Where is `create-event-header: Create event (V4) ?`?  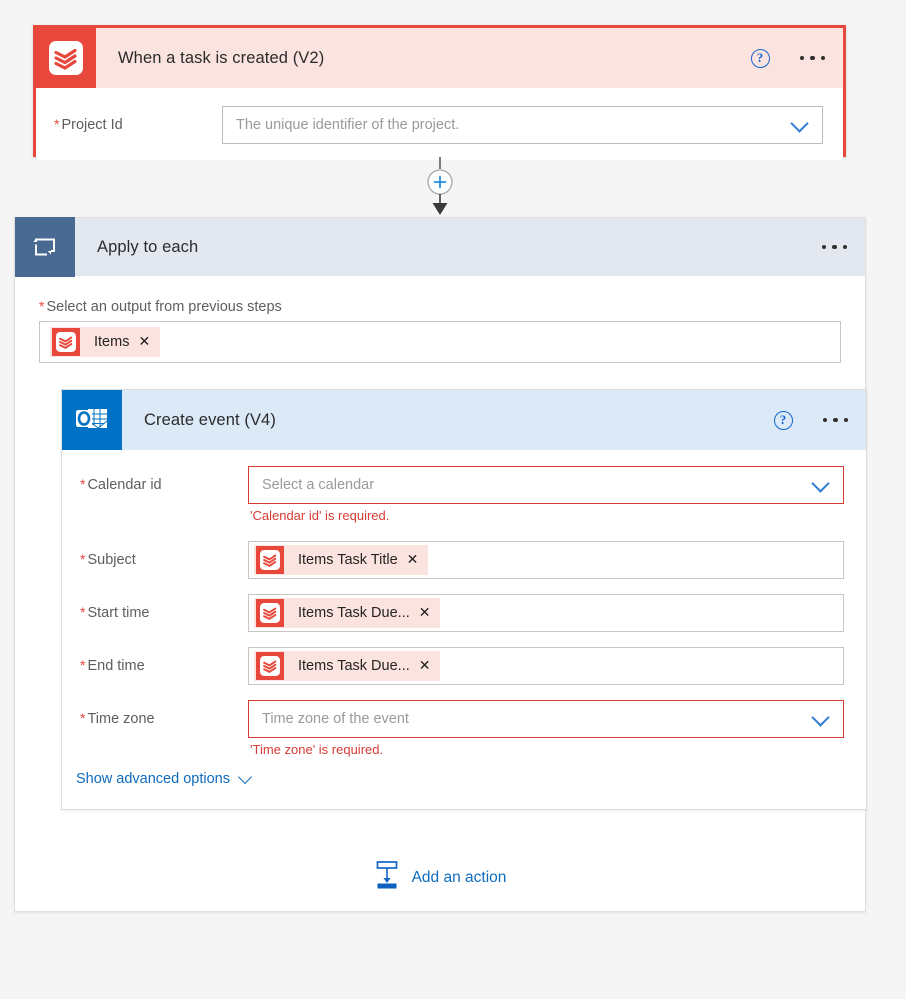
create-event-header: Create event (V4) ? is located at coordinates (464, 420).